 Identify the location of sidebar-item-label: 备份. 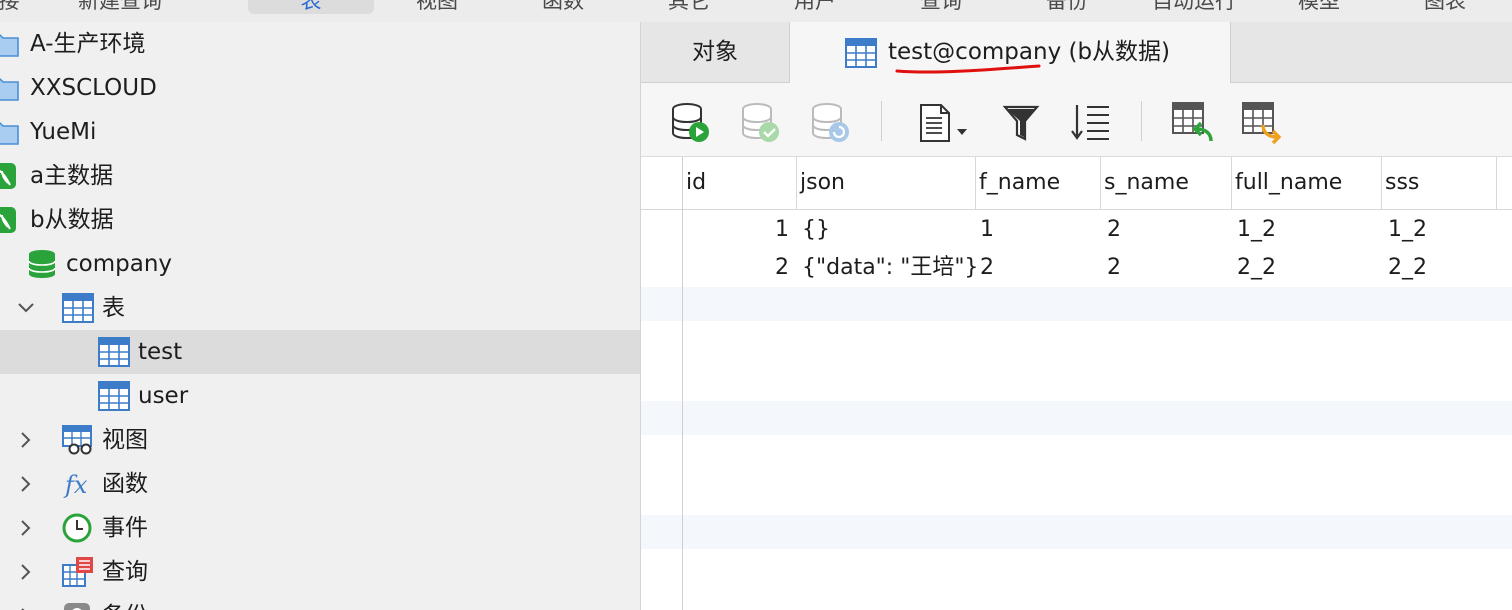
(125, 602).